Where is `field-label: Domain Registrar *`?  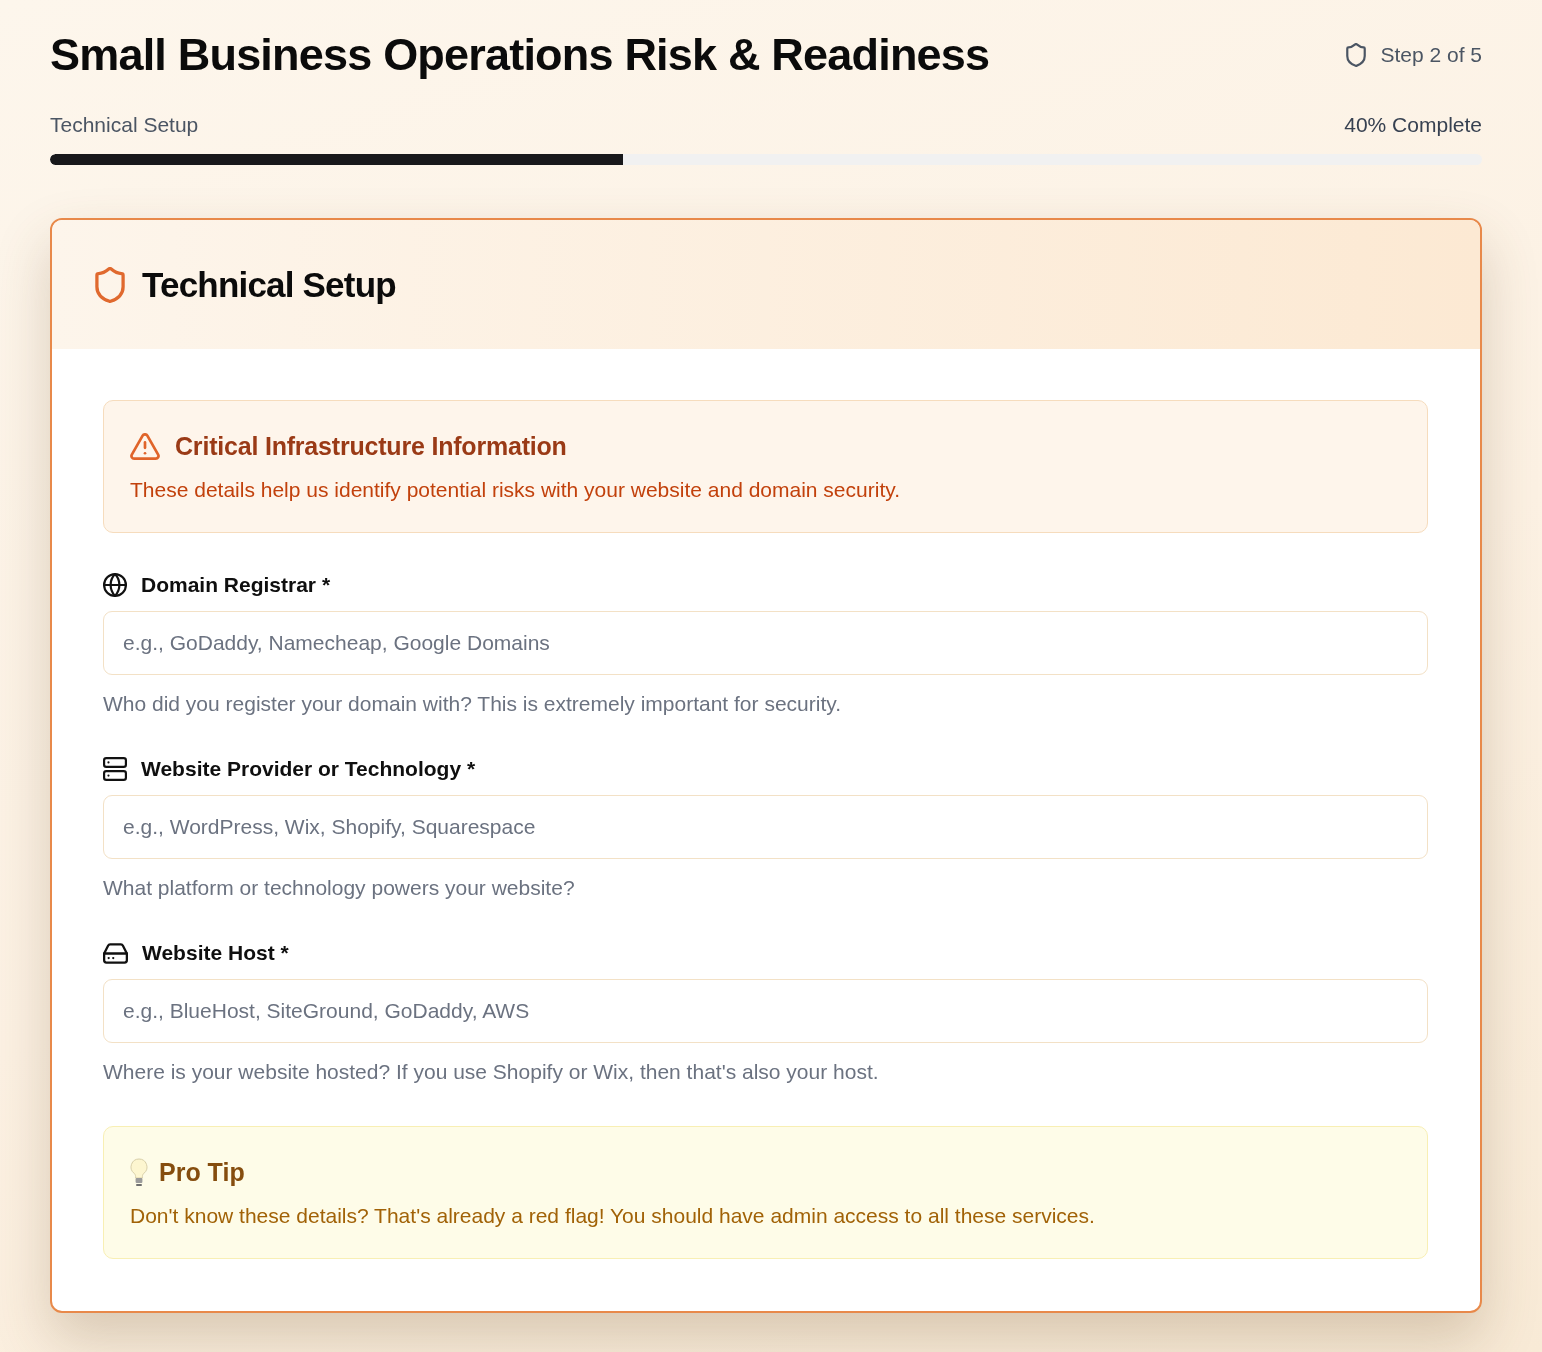 field-label: Domain Registrar * is located at coordinates (236, 585).